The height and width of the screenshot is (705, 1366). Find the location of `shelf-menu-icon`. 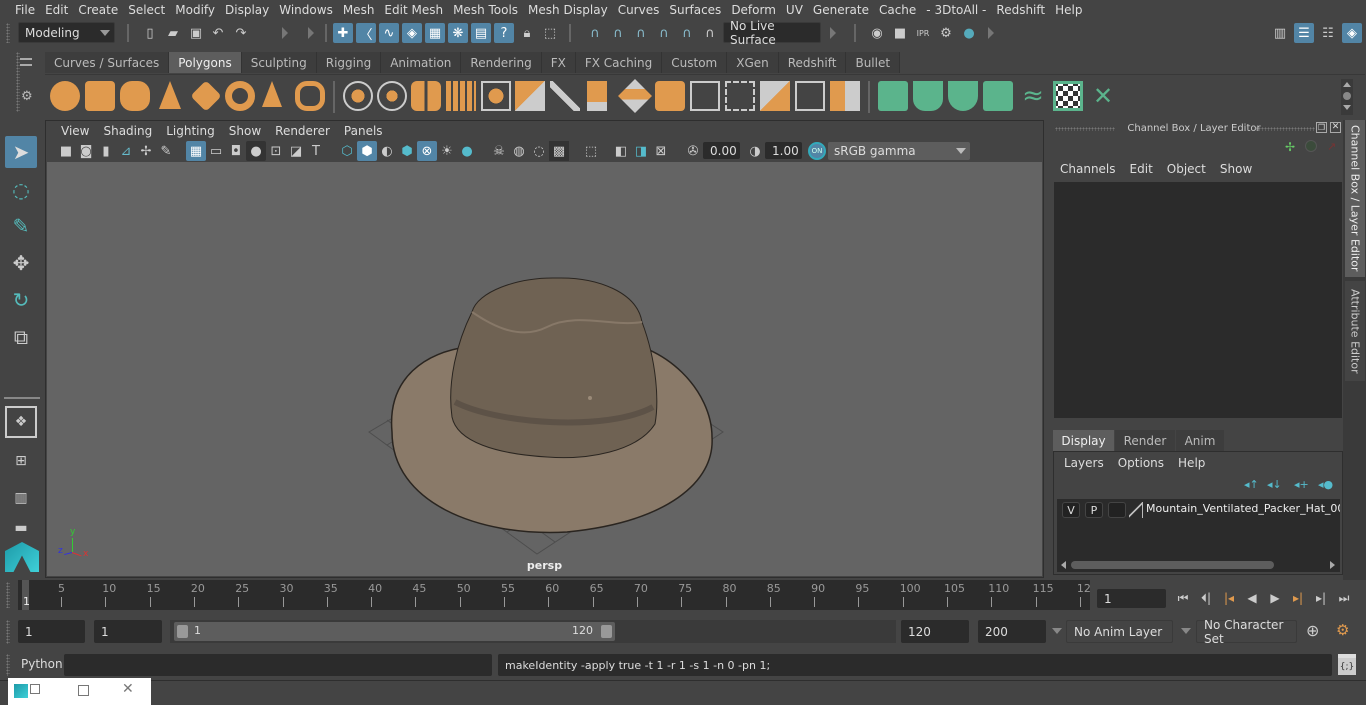

shelf-menu-icon is located at coordinates (26, 62).